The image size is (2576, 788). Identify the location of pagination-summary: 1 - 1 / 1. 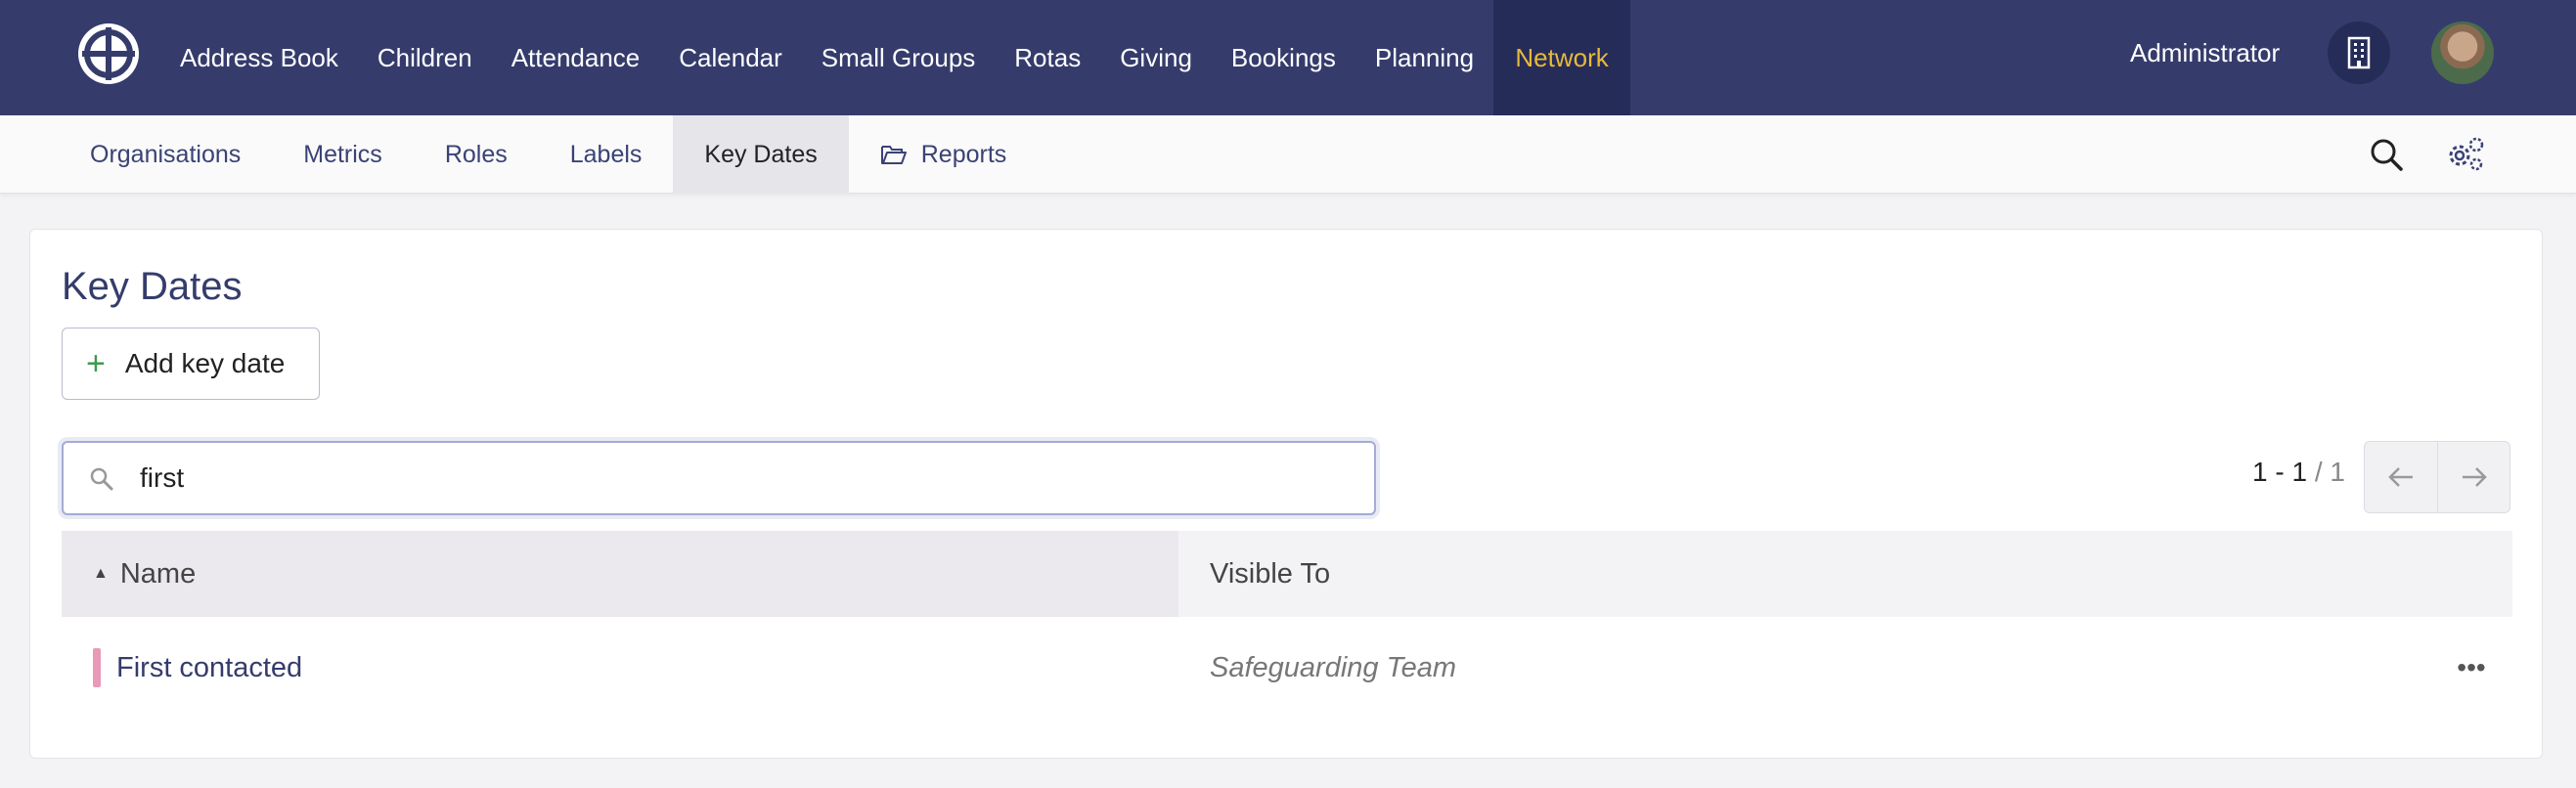
(2298, 472).